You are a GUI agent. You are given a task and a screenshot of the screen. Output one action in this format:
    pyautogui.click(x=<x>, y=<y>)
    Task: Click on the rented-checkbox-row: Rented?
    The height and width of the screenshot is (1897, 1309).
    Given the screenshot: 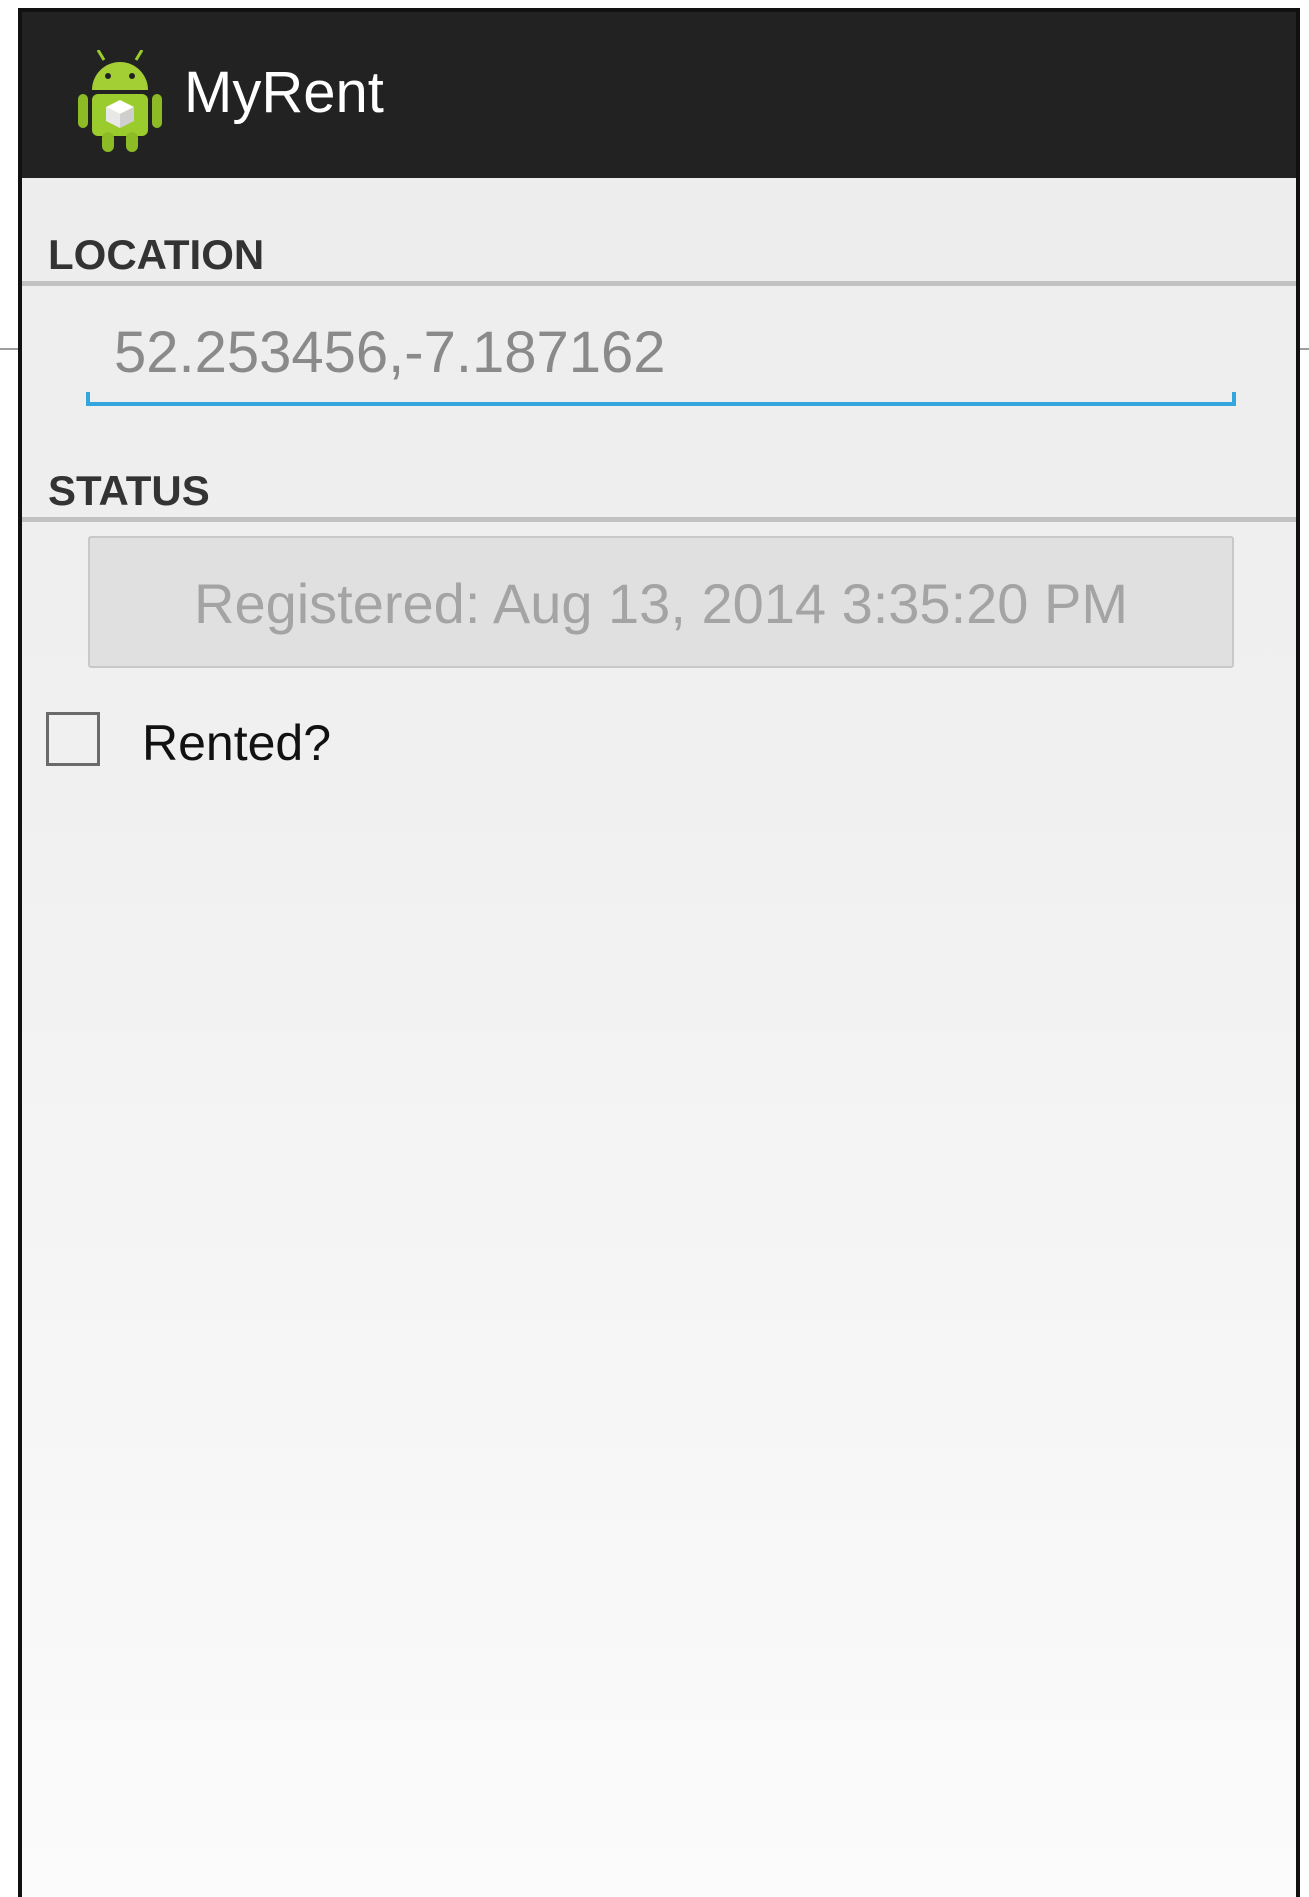 What is the action you would take?
    pyautogui.click(x=246, y=742)
    